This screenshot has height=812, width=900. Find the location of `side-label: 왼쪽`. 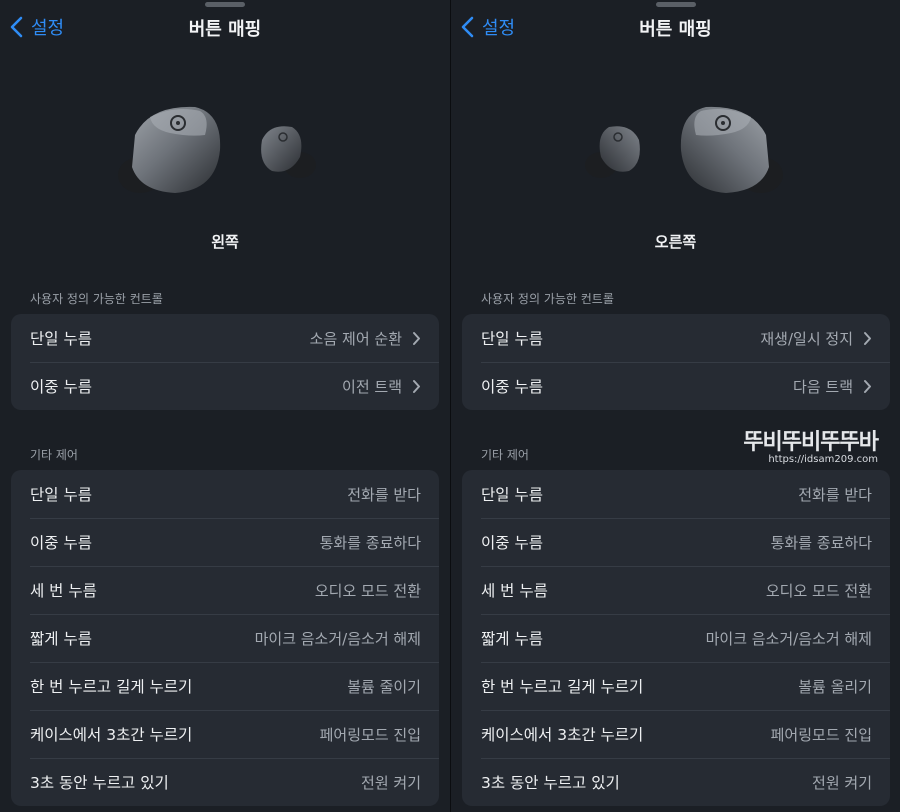

side-label: 왼쪽 is located at coordinates (225, 242).